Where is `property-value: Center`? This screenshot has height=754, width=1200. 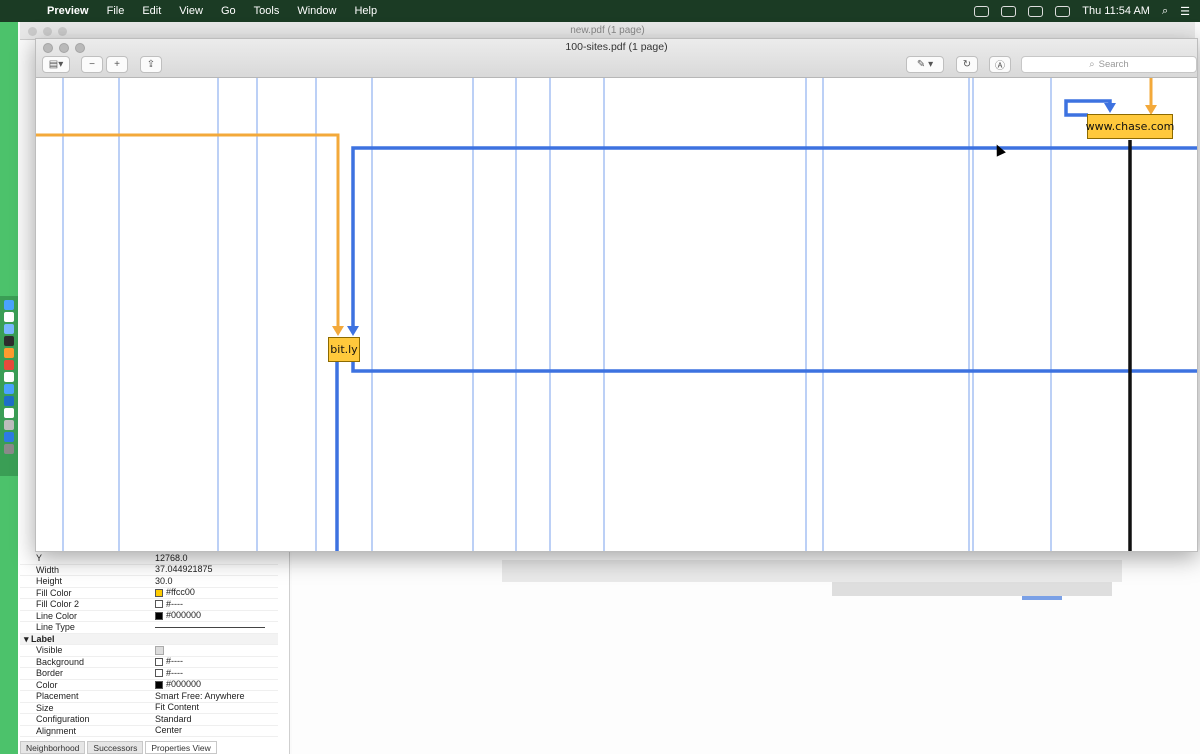 property-value: Center is located at coordinates (169, 730).